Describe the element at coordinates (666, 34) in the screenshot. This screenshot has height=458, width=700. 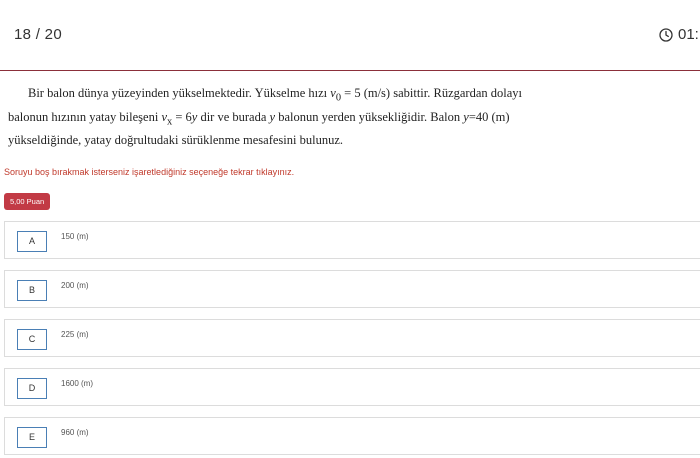
I see `clock-icon` at that location.